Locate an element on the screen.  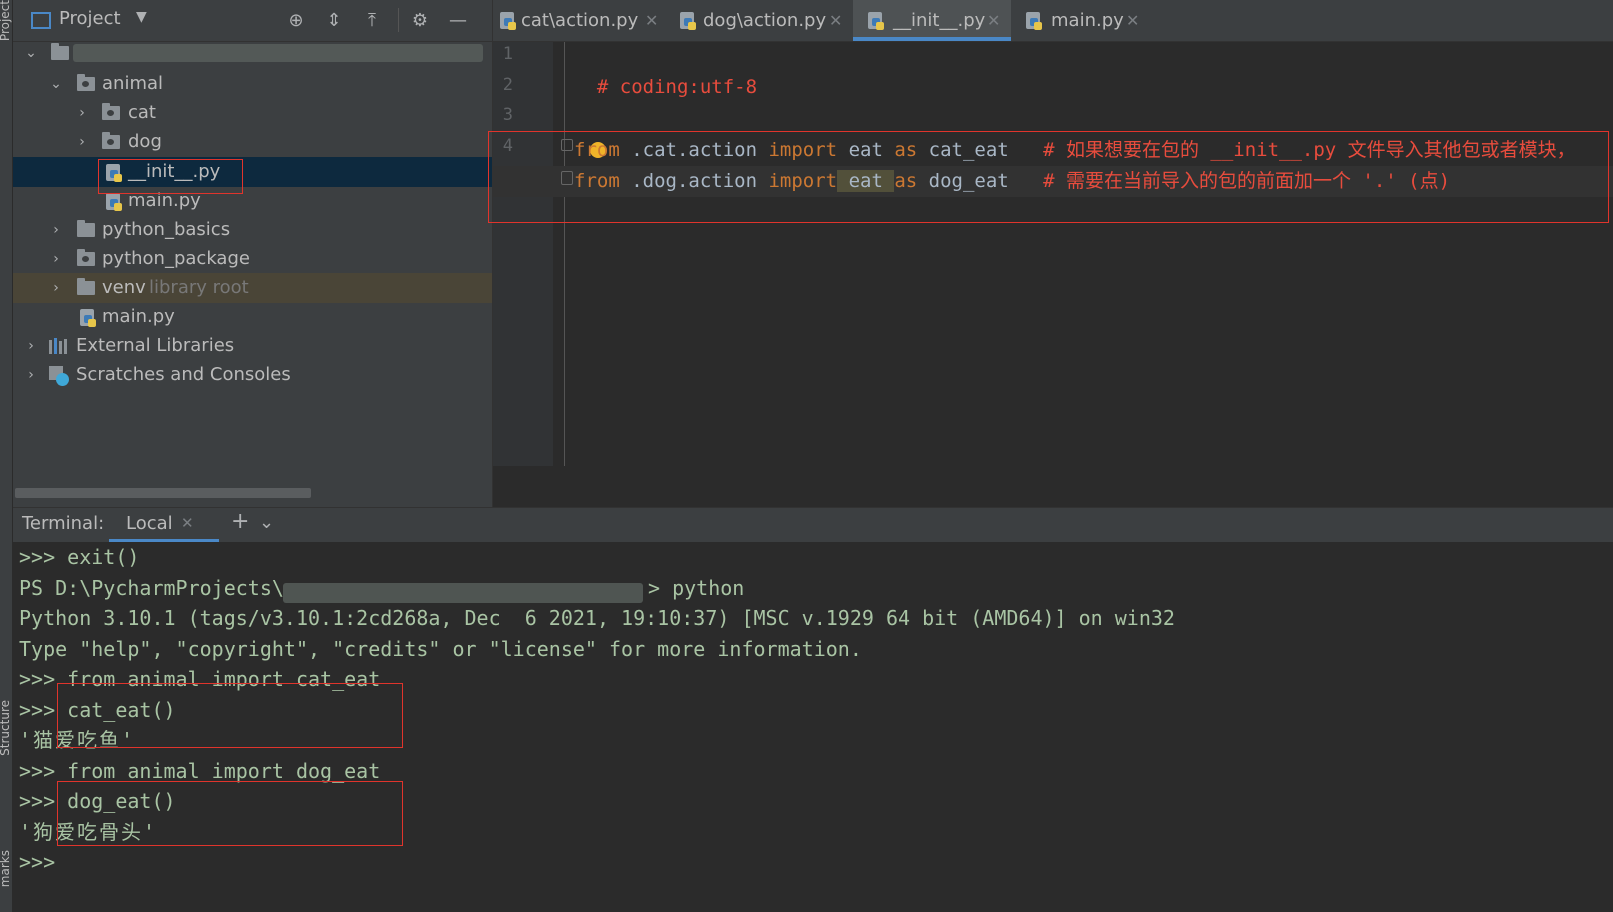
terminal-line: '狗爱吃骨头' is located at coordinates (88, 832).